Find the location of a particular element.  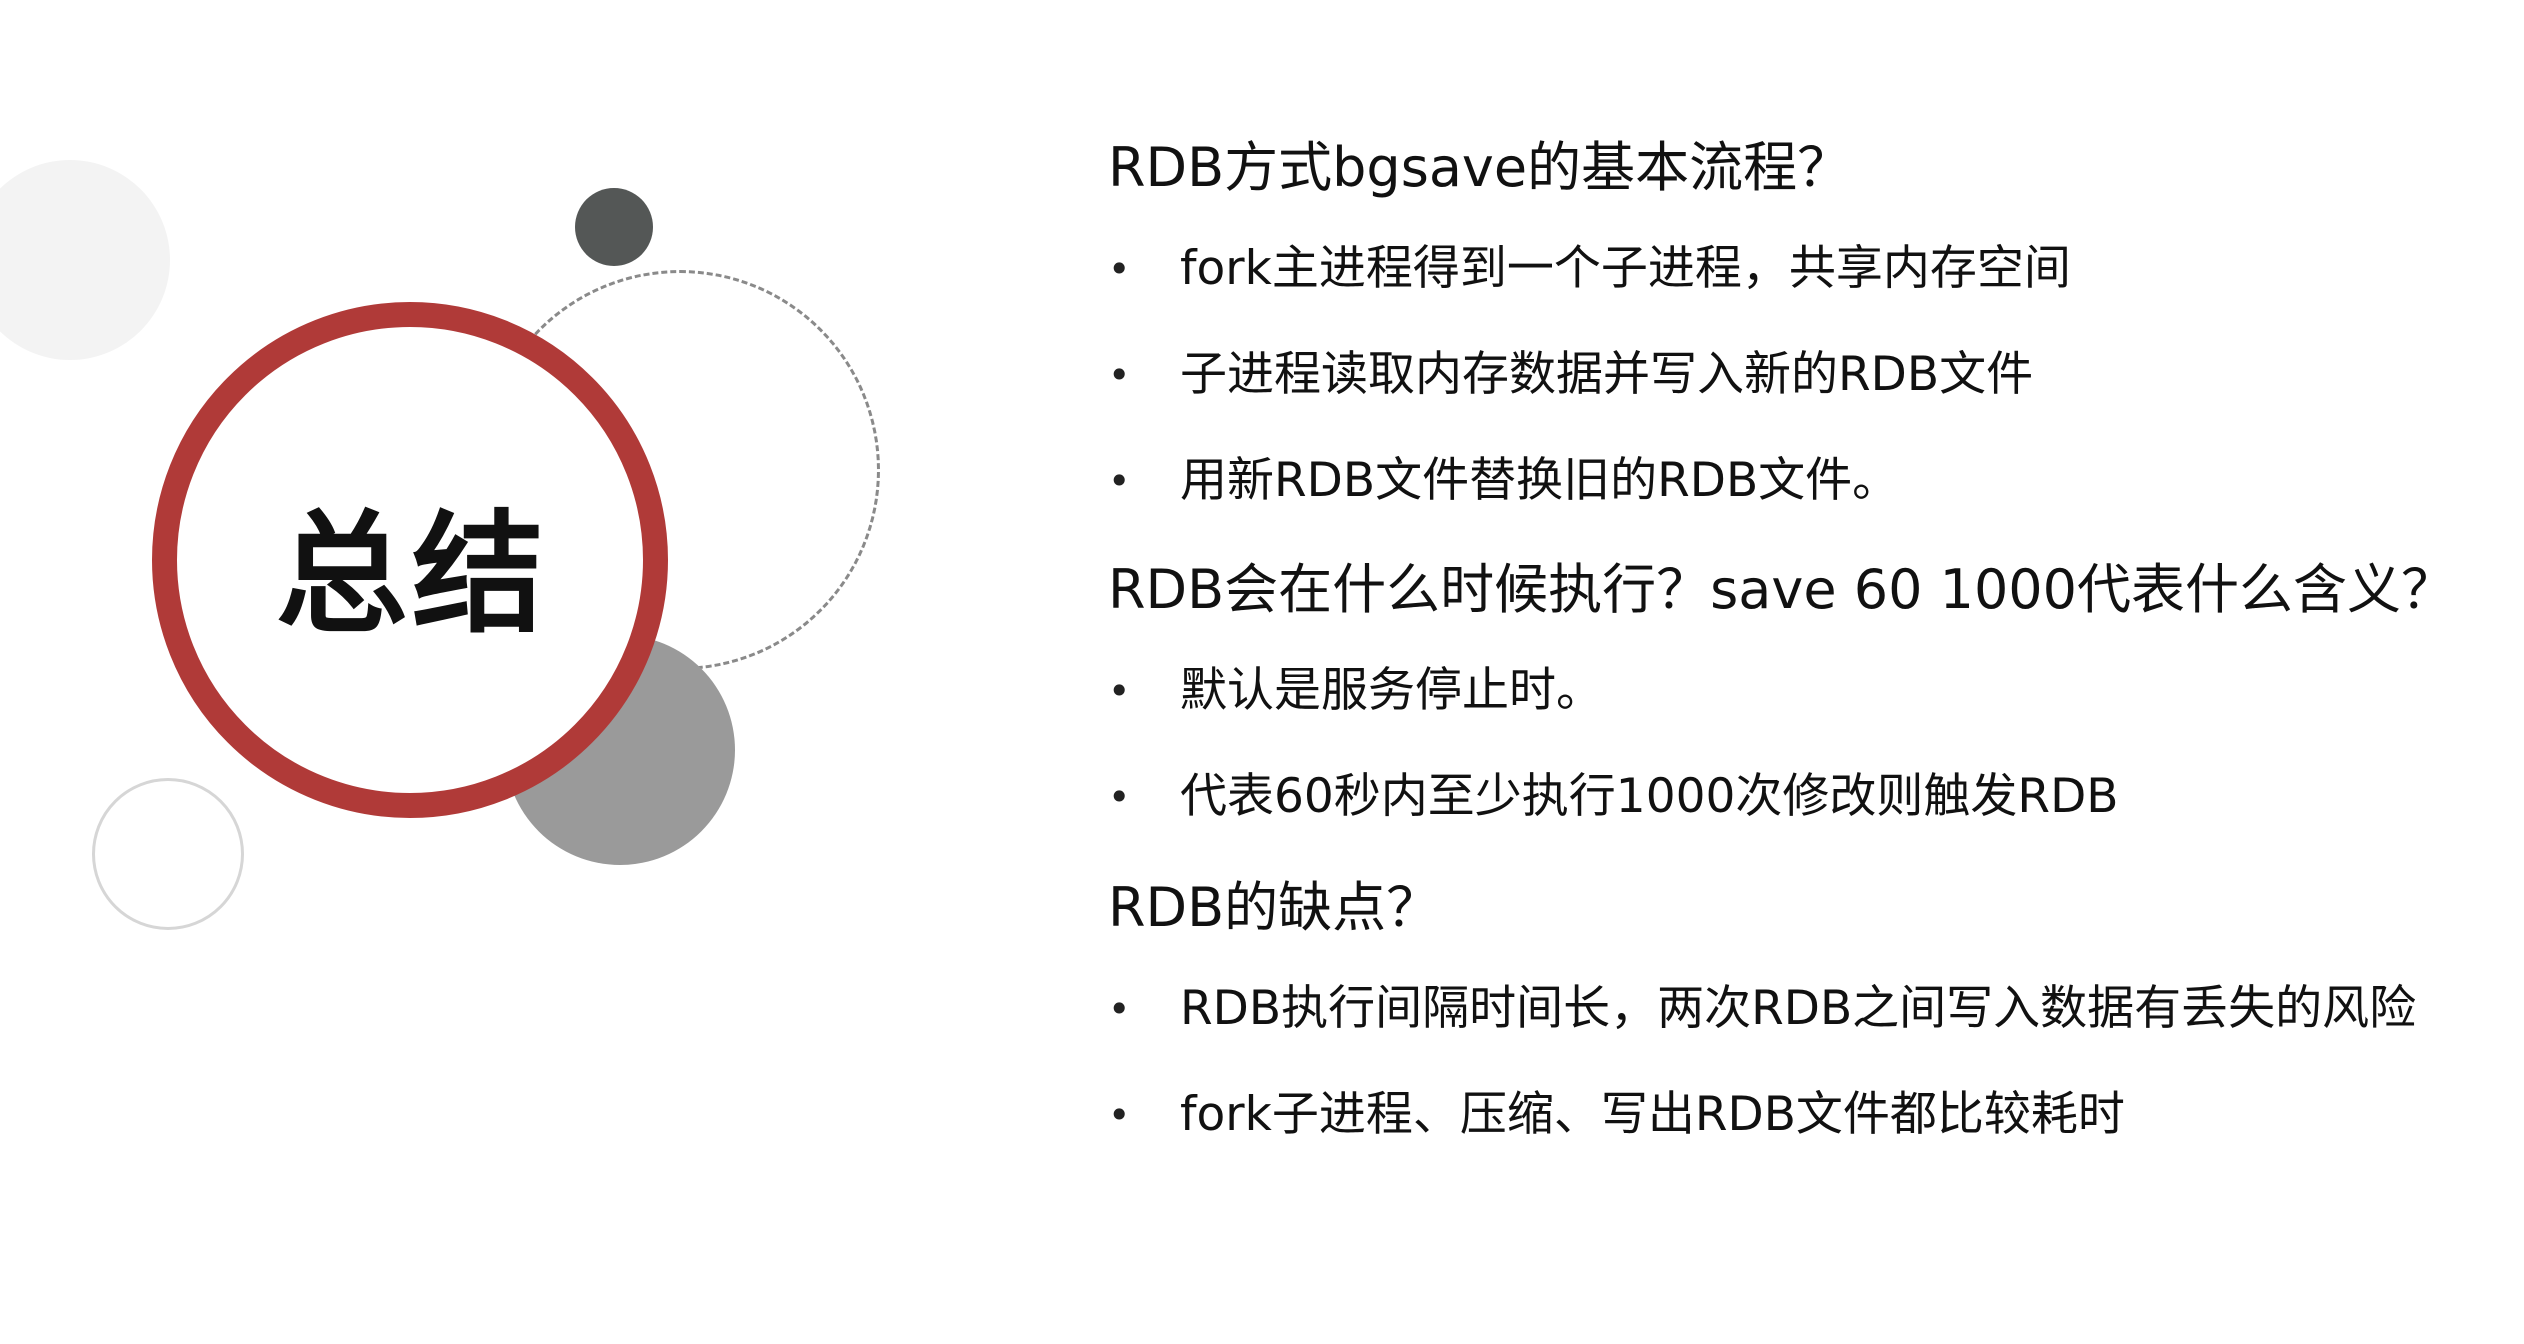

bullet-item: fork主进程得到一个子进程，共享内存空间 is located at coordinates (1808, 269).